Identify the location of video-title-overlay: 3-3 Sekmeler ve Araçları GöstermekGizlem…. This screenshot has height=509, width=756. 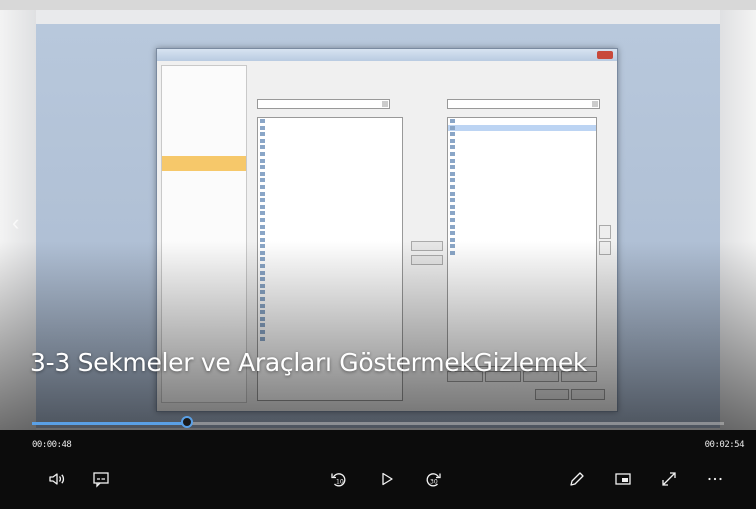
(309, 362).